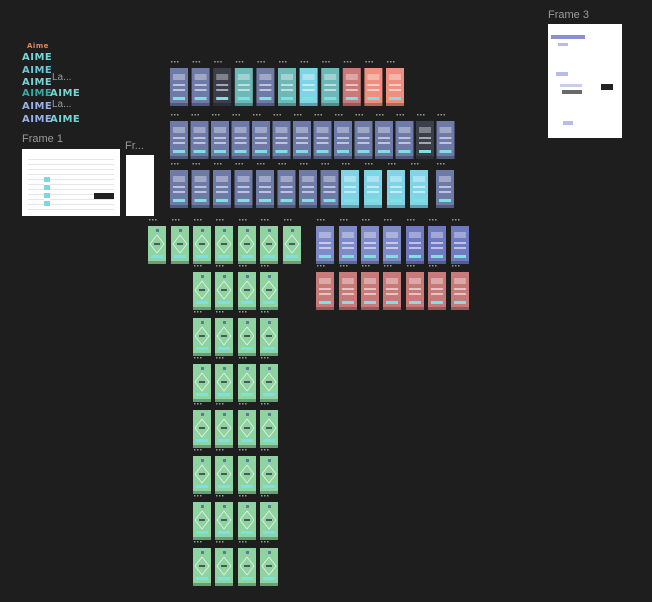  I want to click on frame-small-canvas, so click(140, 185).